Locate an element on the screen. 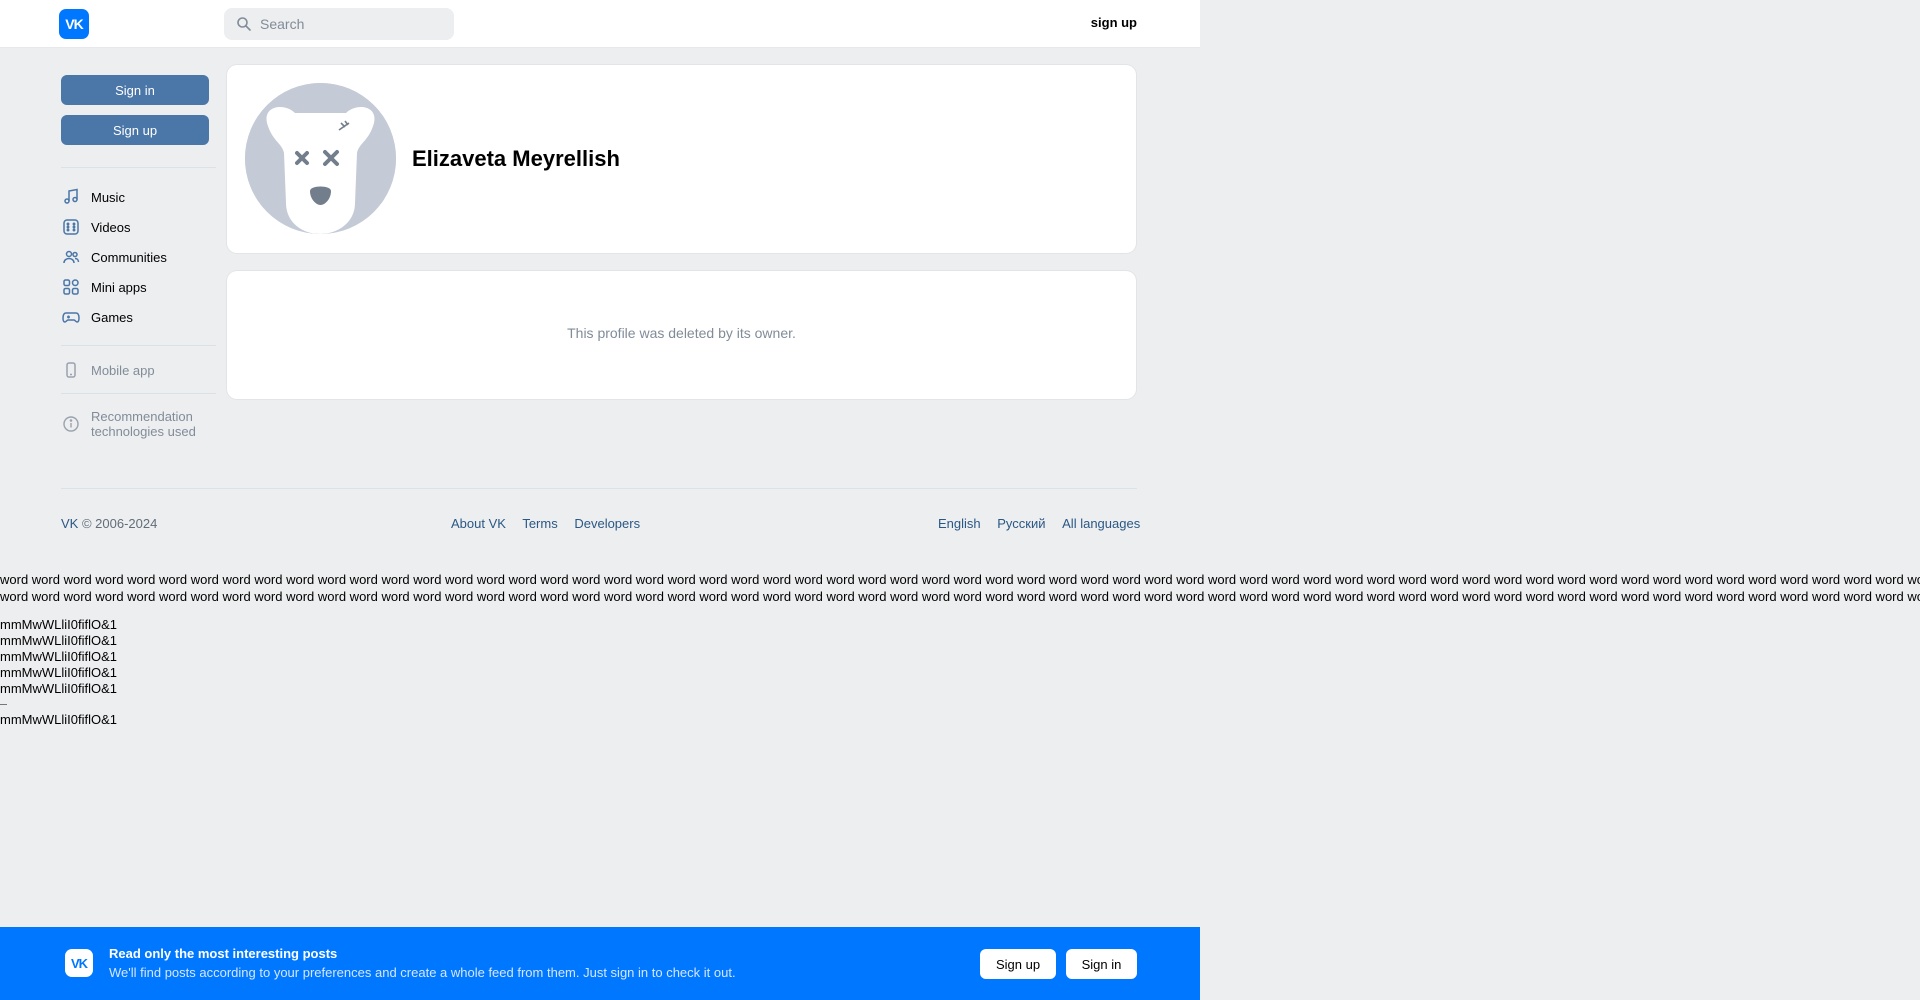 The width and height of the screenshot is (1920, 1000). sidebar-item-mobile-app: Mobile app is located at coordinates (108, 370).